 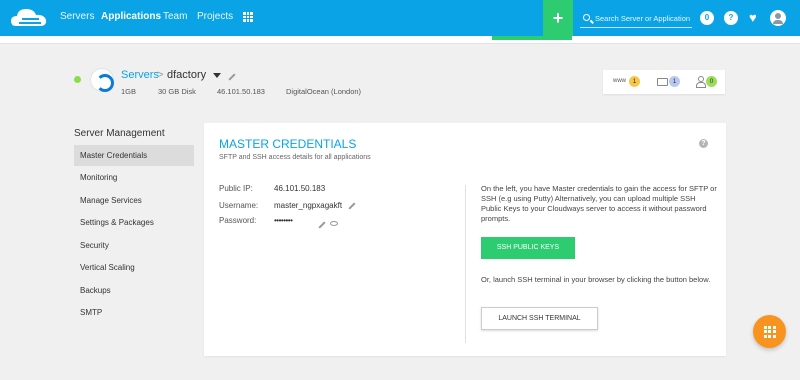 I want to click on ssh-public-keys-button: SSH PUBLIC KEYS, so click(x=528, y=248).